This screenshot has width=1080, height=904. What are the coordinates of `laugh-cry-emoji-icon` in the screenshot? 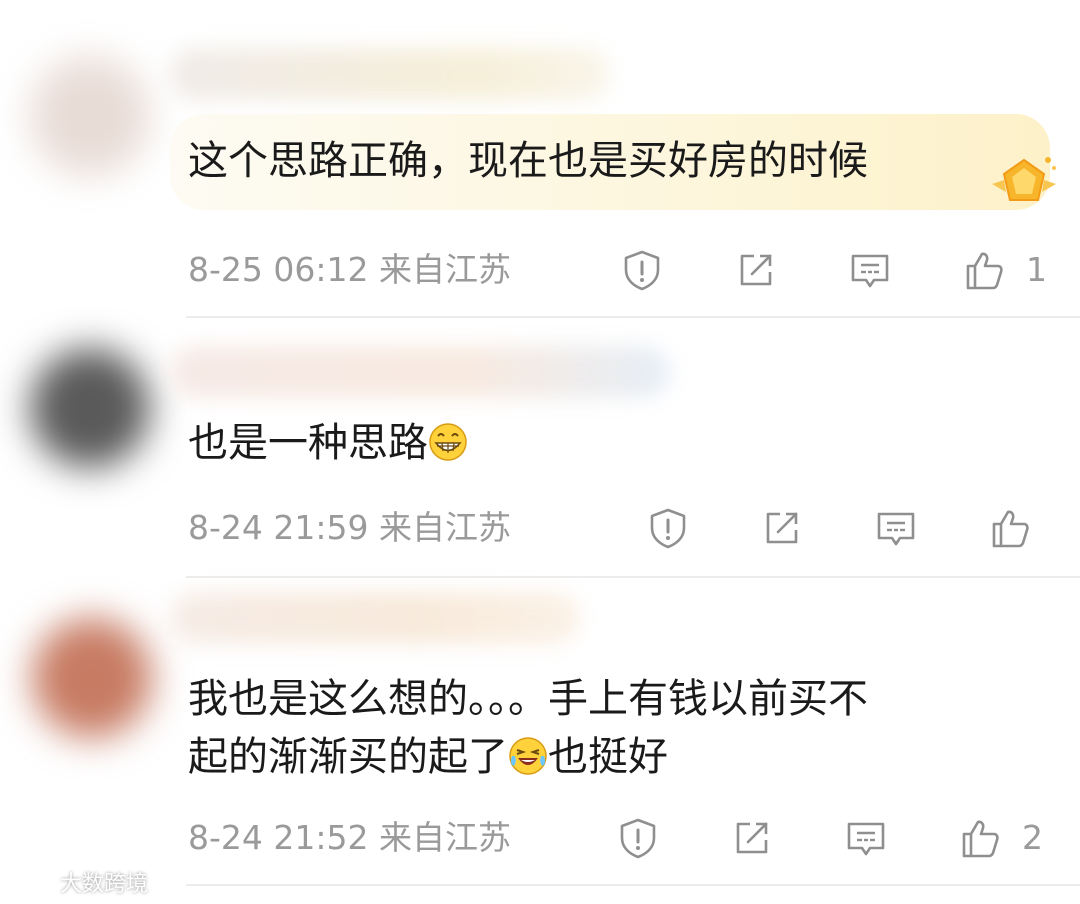 It's located at (528, 756).